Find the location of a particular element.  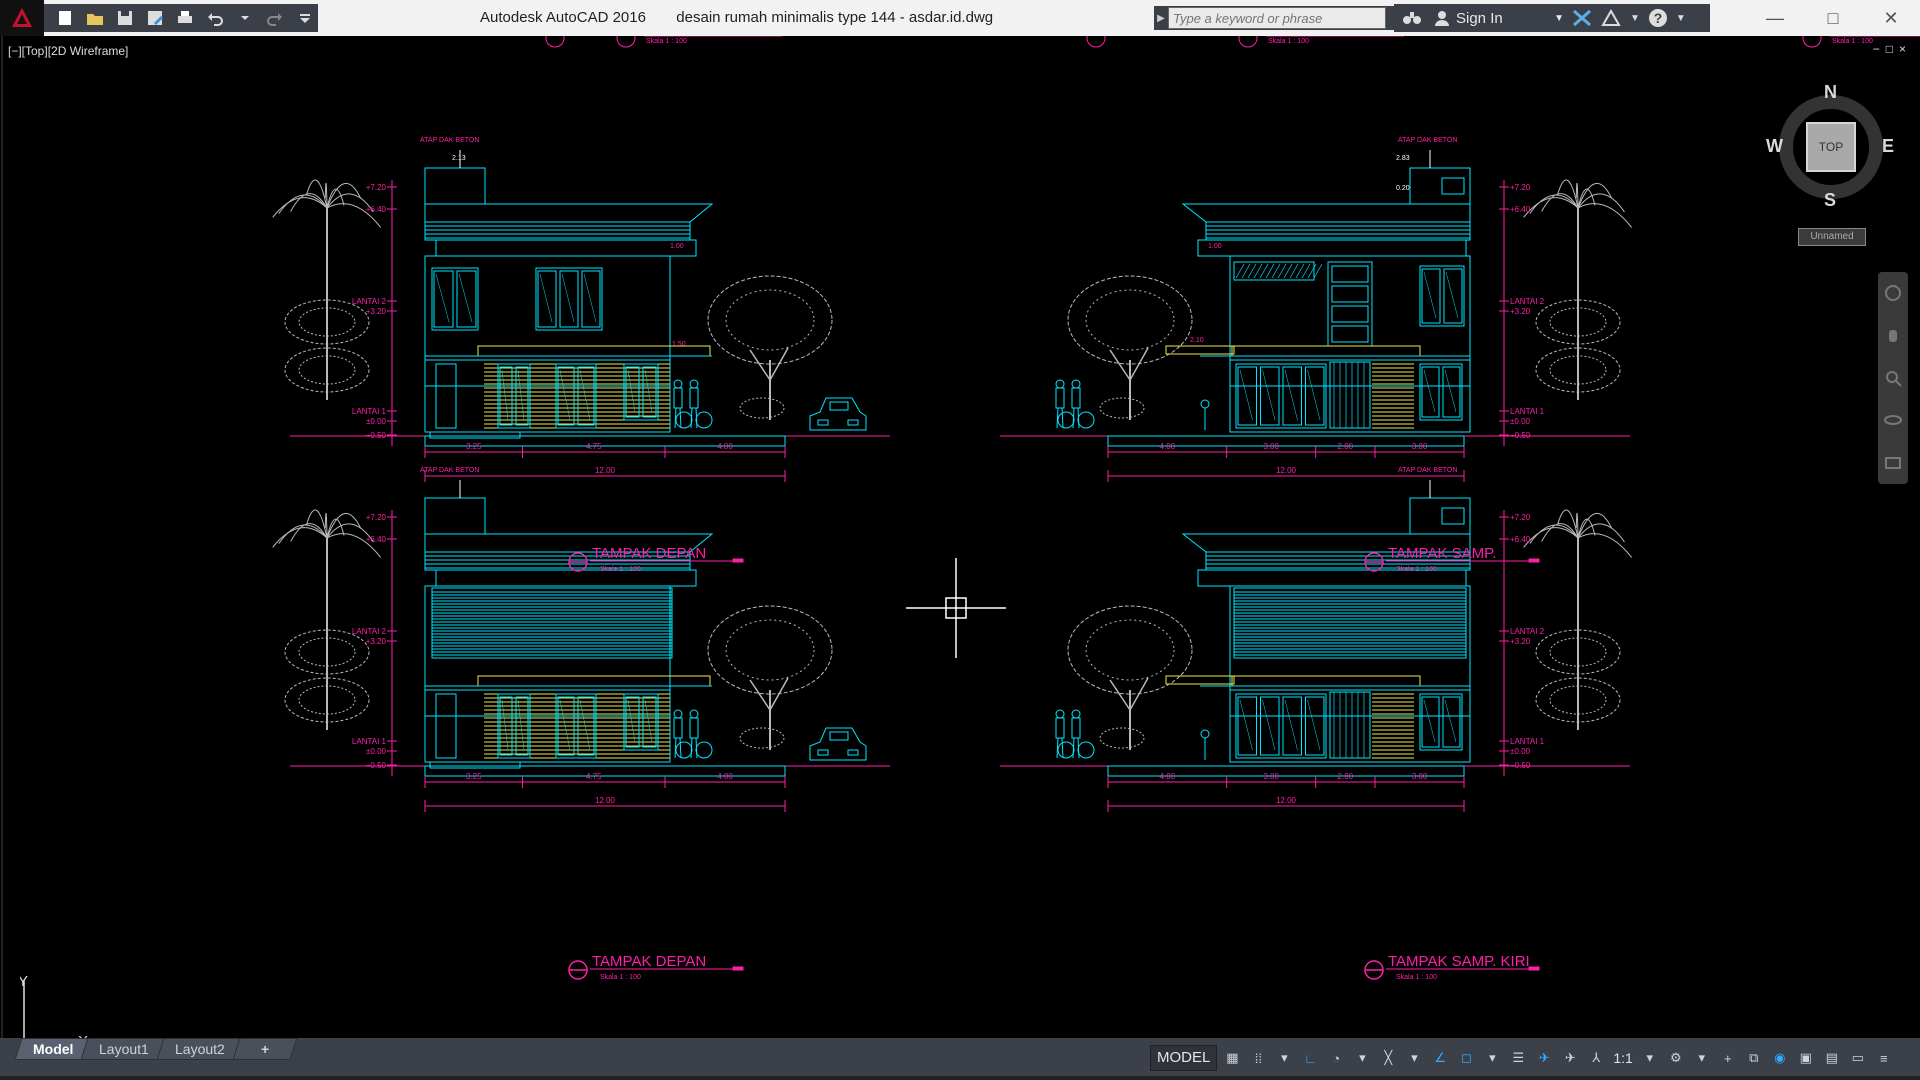

viewcube-top-face: TOP is located at coordinates (1831, 147).